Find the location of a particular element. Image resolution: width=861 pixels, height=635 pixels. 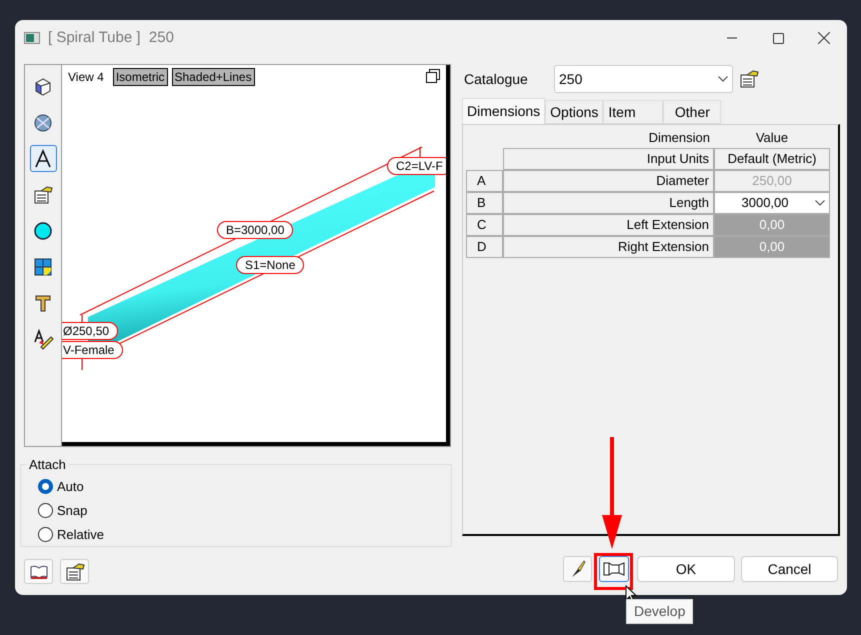

table-cell: Diameter is located at coordinates (608, 181).